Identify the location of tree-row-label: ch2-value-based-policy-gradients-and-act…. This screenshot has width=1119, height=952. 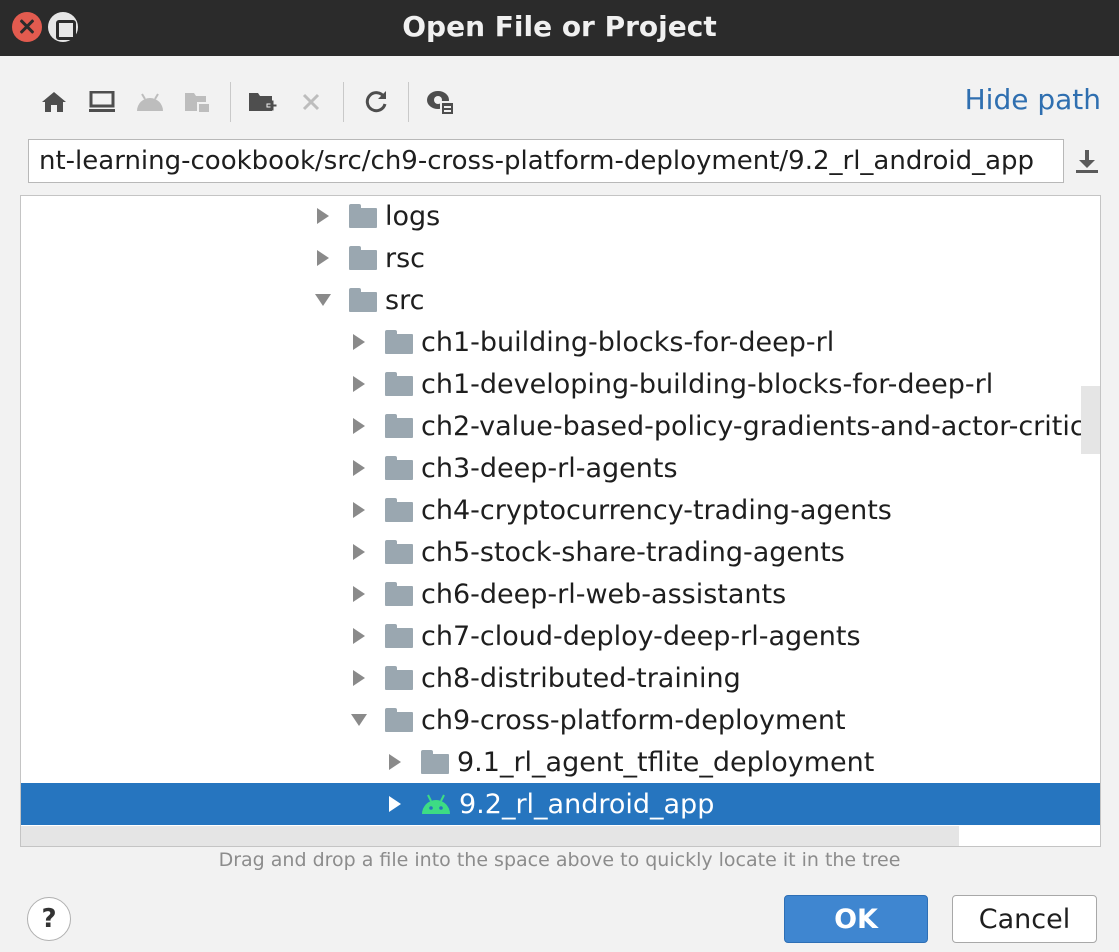
(761, 426).